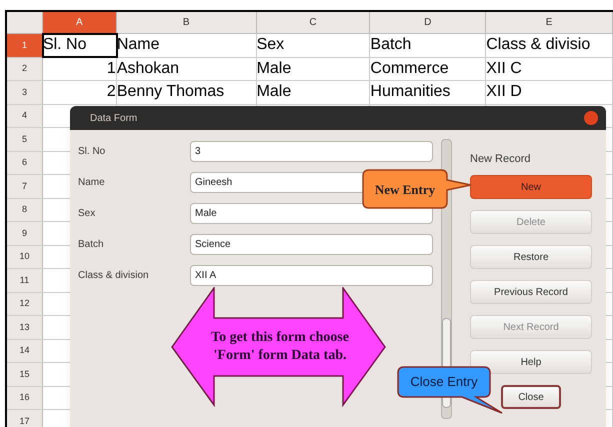  Describe the element at coordinates (311, 275) in the screenshot. I see `input-field: XII A` at that location.